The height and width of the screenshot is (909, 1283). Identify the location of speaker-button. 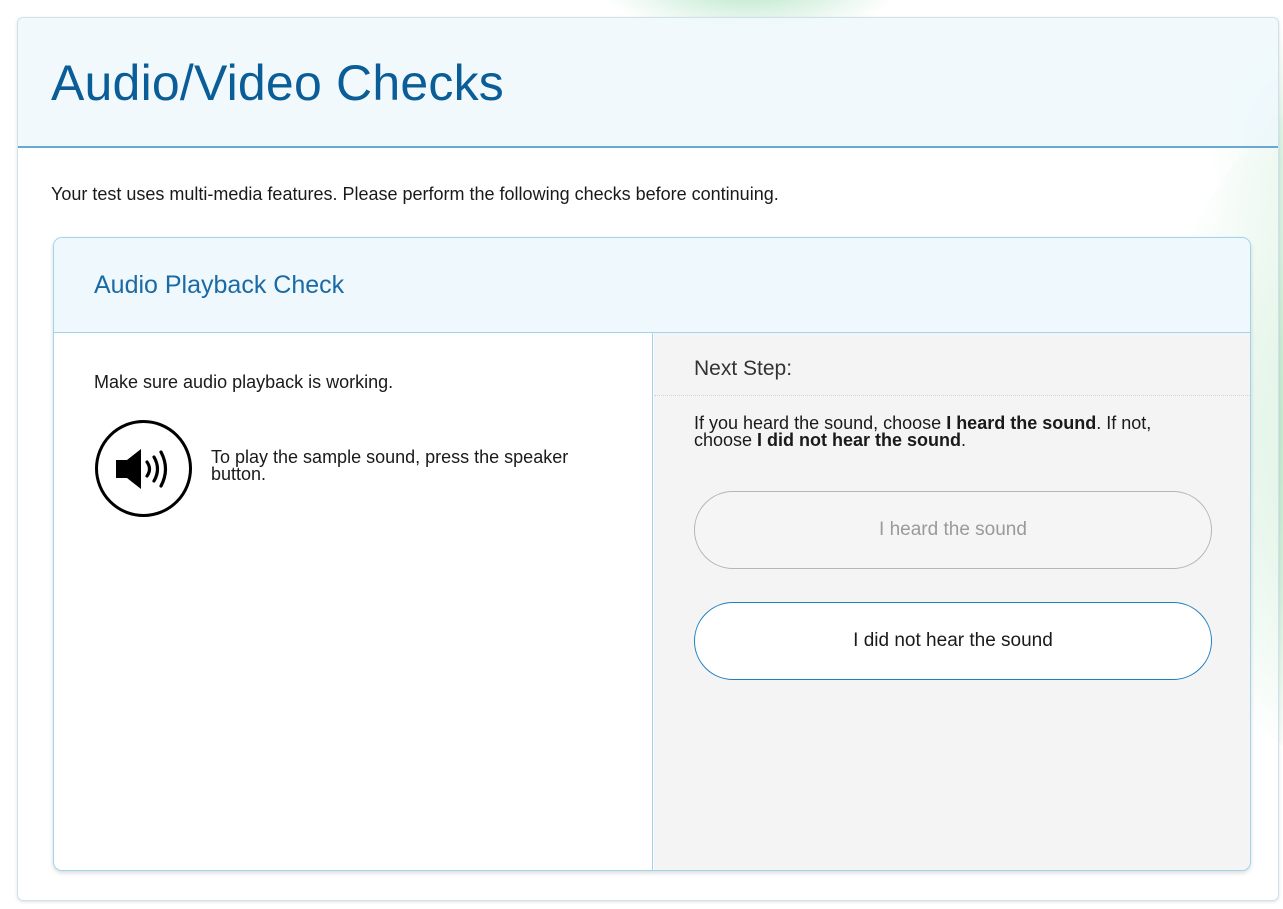
(143, 468).